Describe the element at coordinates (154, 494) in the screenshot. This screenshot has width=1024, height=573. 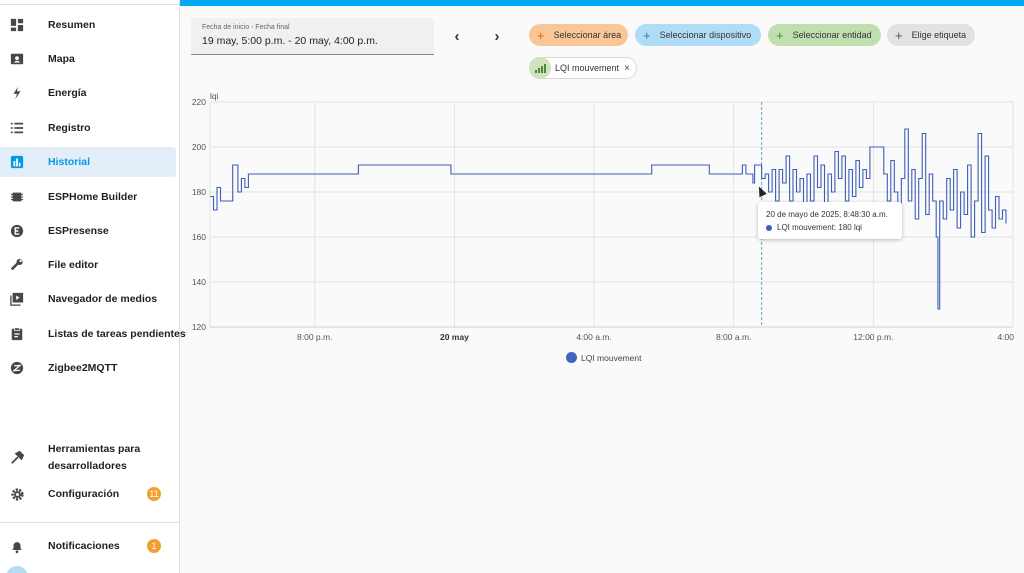
I see `settings-badge: 11` at that location.